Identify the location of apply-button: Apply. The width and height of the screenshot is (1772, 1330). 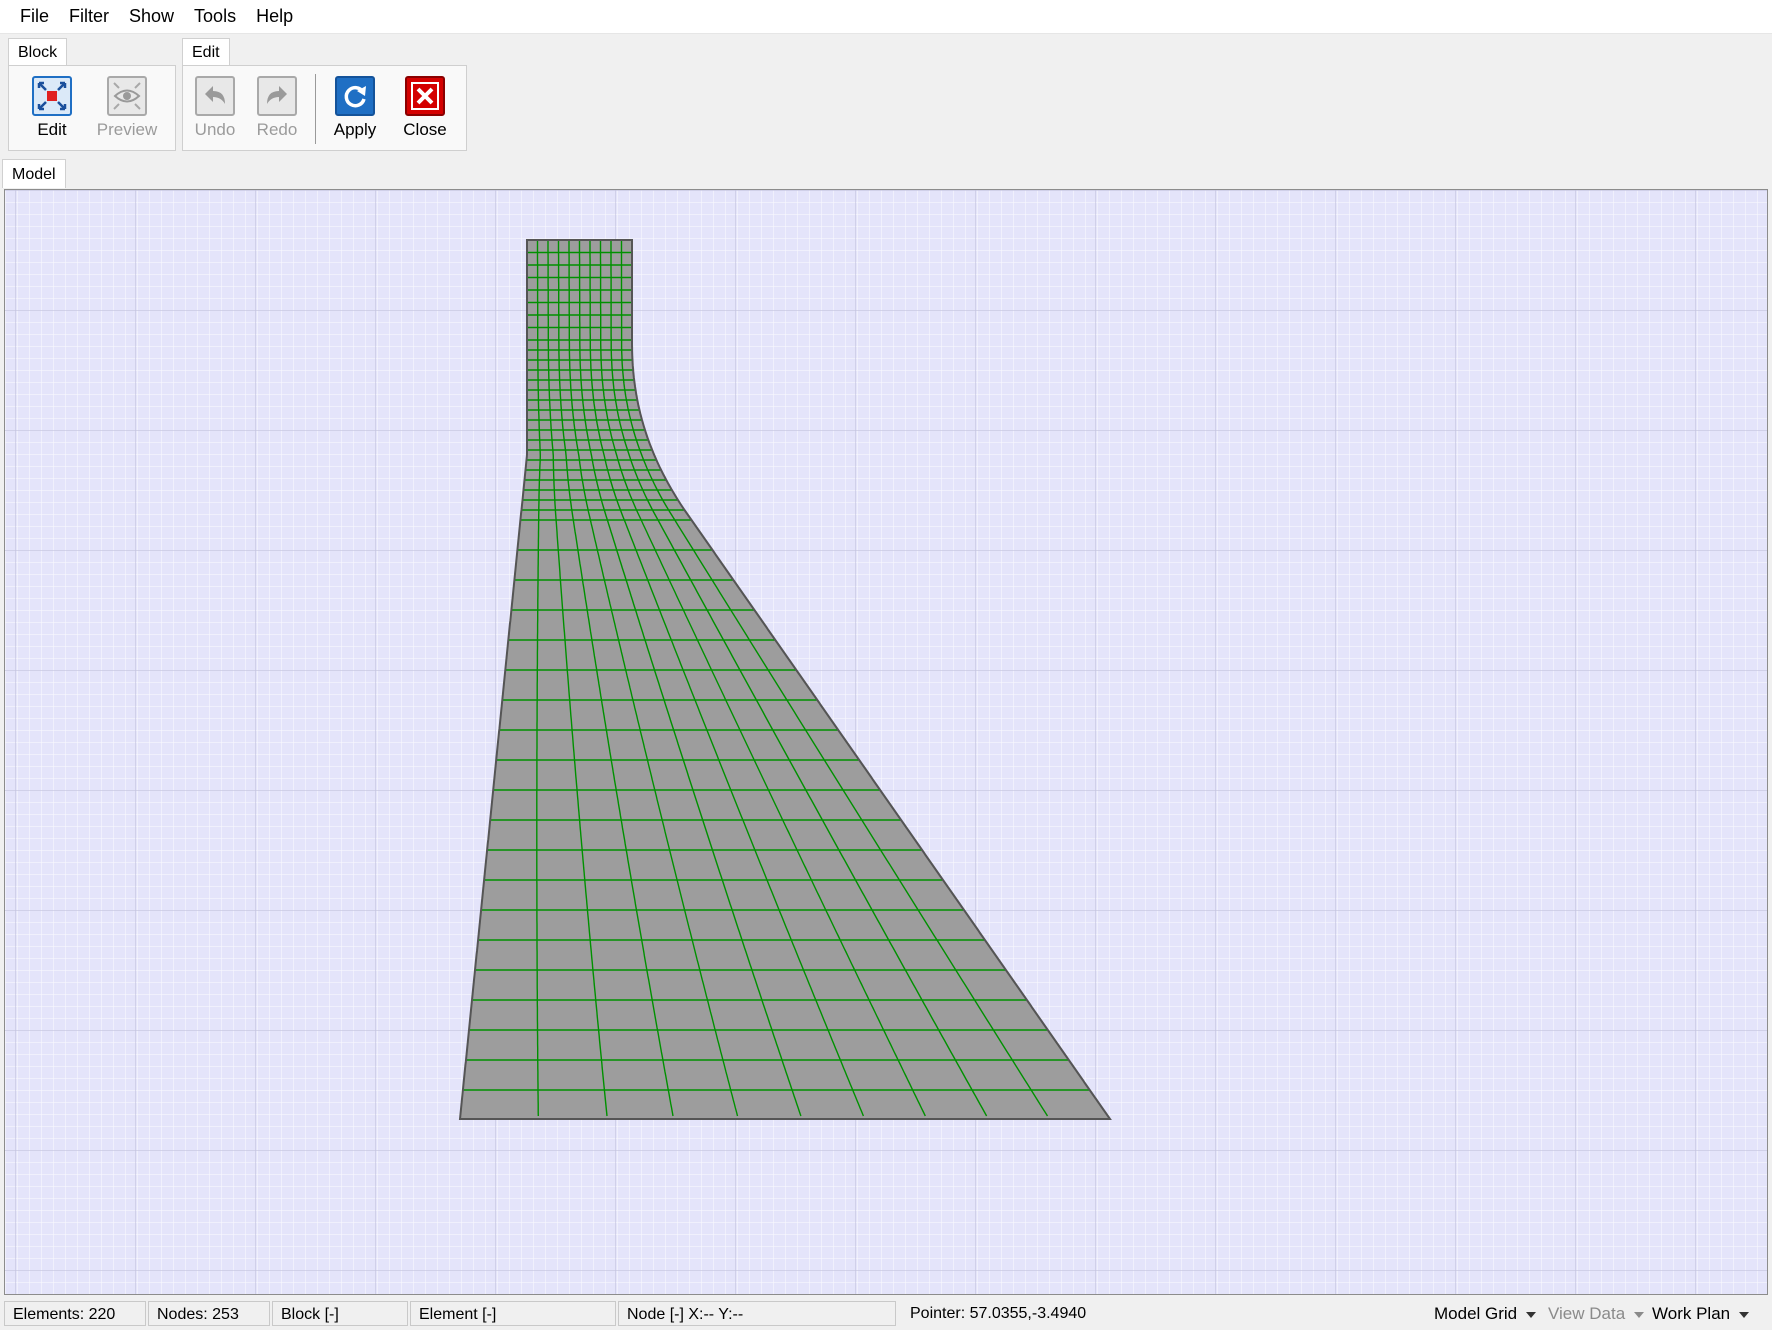
(355, 109).